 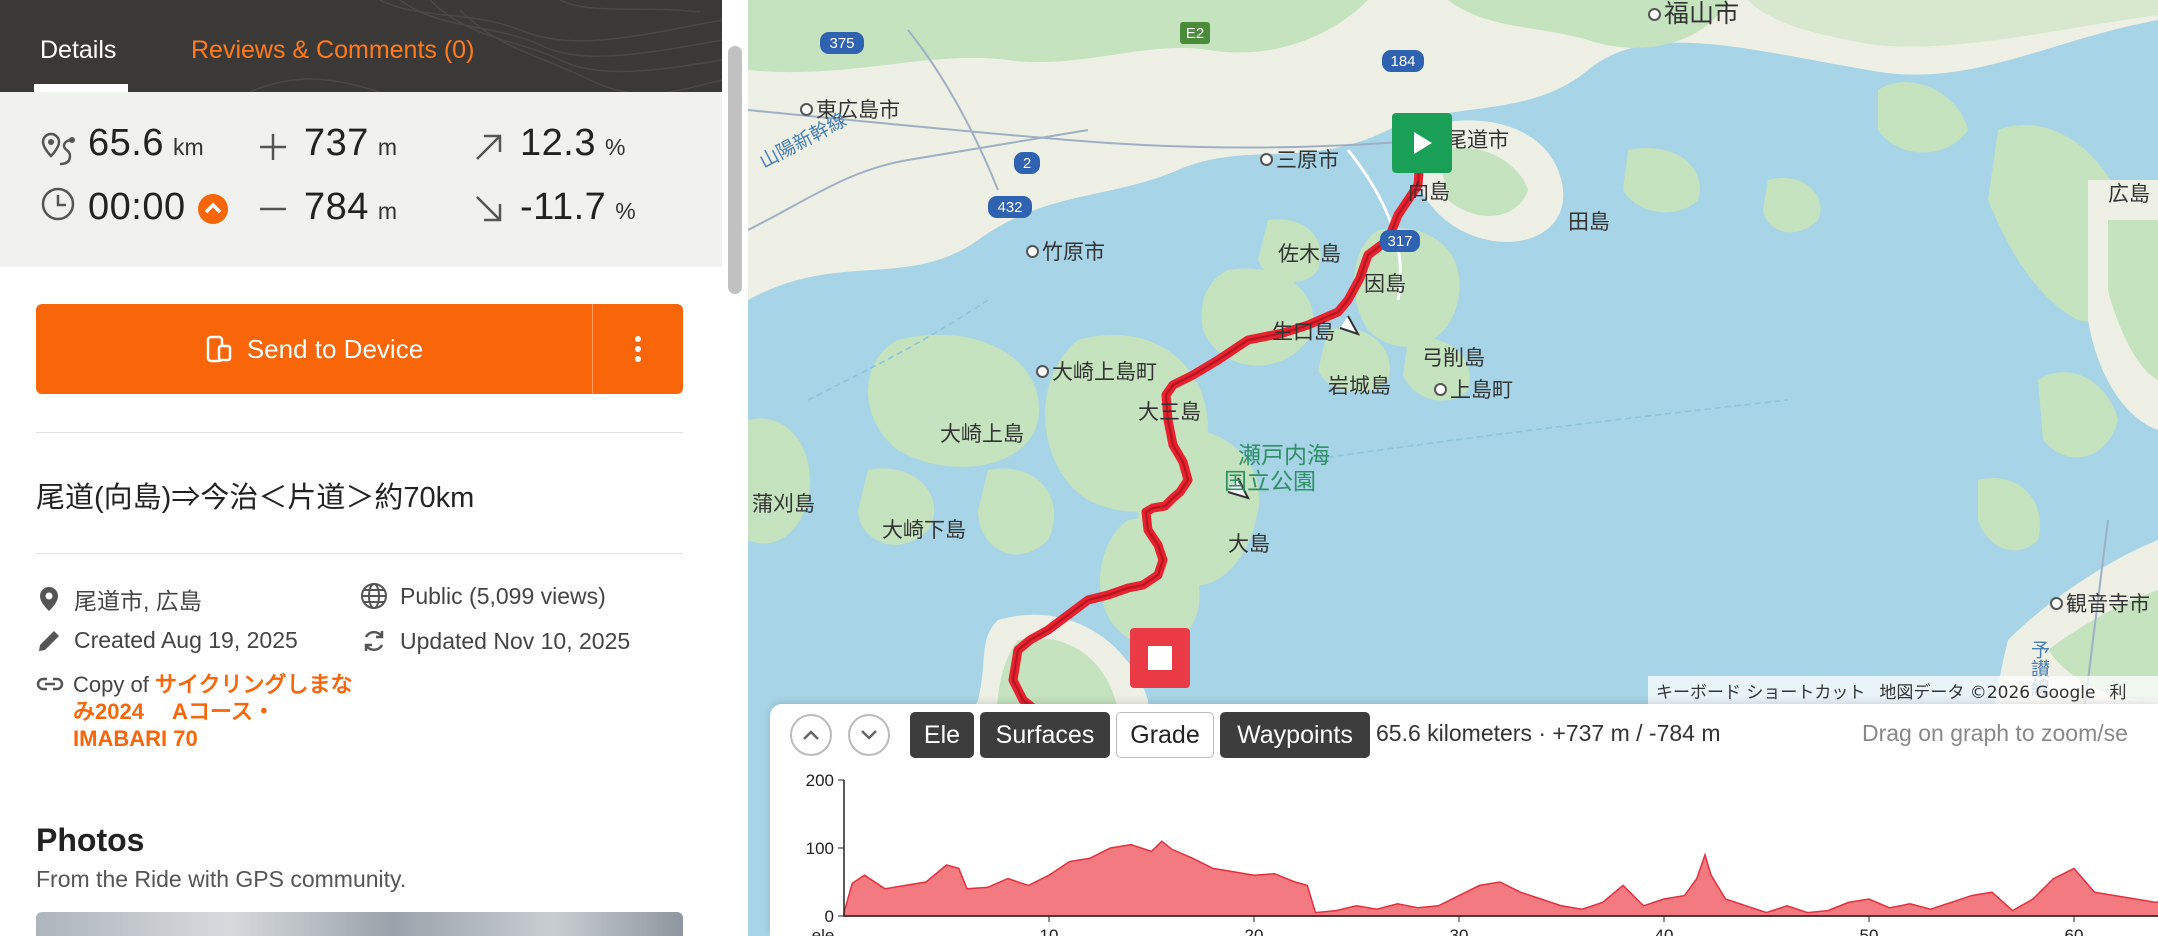 What do you see at coordinates (2074, 931) in the screenshot?
I see `x-tick-label: 60` at bounding box center [2074, 931].